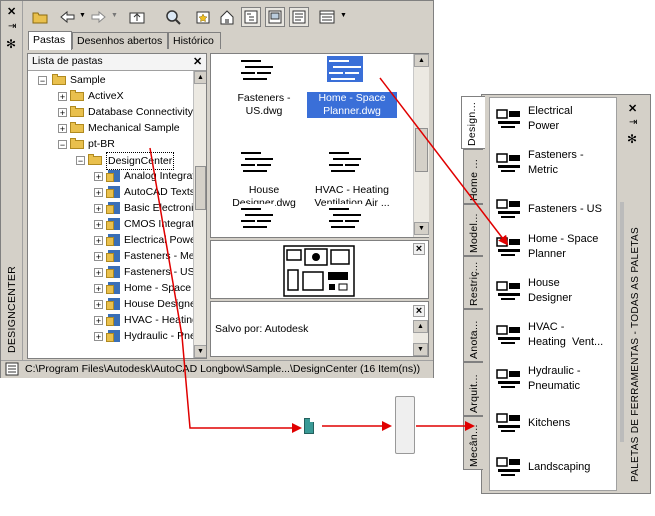 Image resolution: width=655 pixels, height=516 pixels. What do you see at coordinates (554, 210) in the screenshot?
I see `palette-item: Fasteners - US` at bounding box center [554, 210].